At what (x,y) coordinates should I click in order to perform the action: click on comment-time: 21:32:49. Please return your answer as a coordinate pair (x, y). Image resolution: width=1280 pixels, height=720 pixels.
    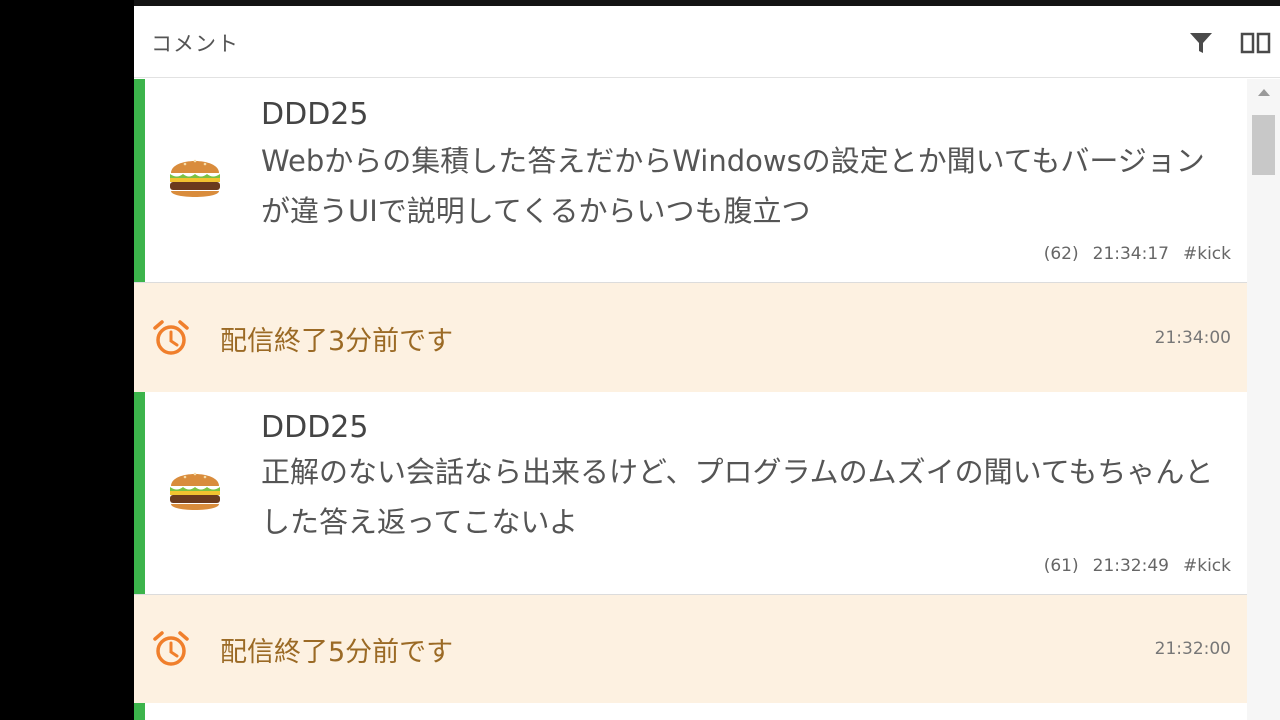
    Looking at the image, I should click on (1130, 566).